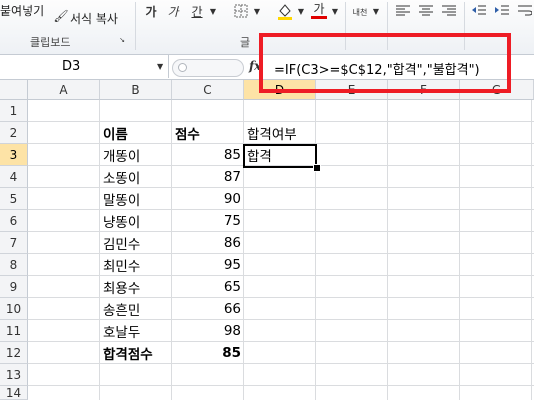 Image resolution: width=534 pixels, height=400 pixels. Describe the element at coordinates (245, 42) in the screenshot. I see `font-group-label: 글` at that location.